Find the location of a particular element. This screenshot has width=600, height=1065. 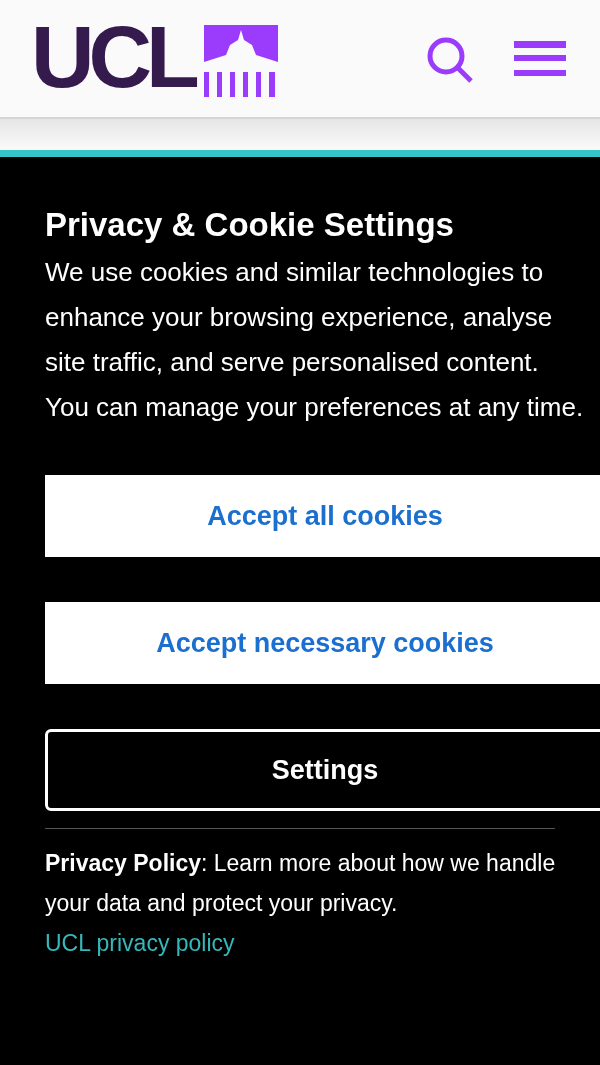

portico-icon is located at coordinates (240, 60).